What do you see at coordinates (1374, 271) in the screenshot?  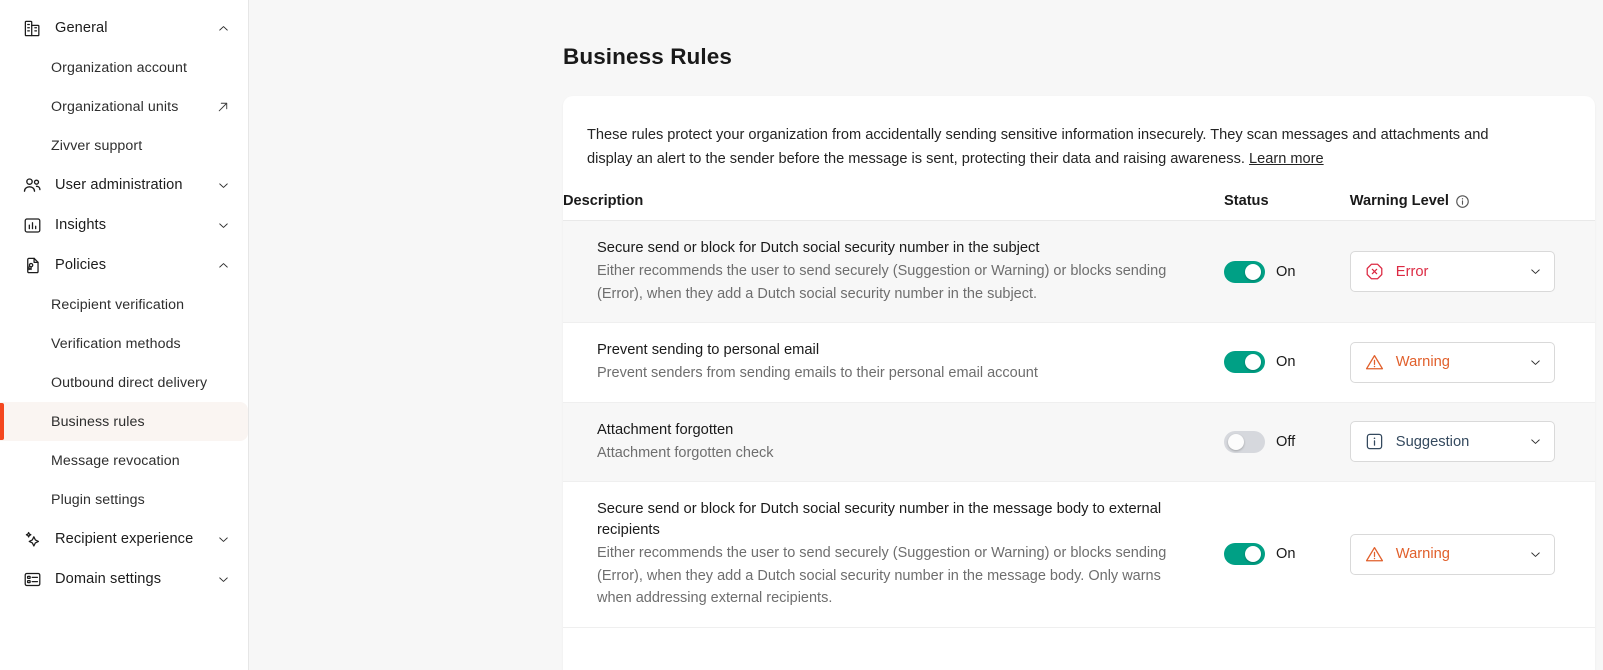 I see `error-octagon-icon` at bounding box center [1374, 271].